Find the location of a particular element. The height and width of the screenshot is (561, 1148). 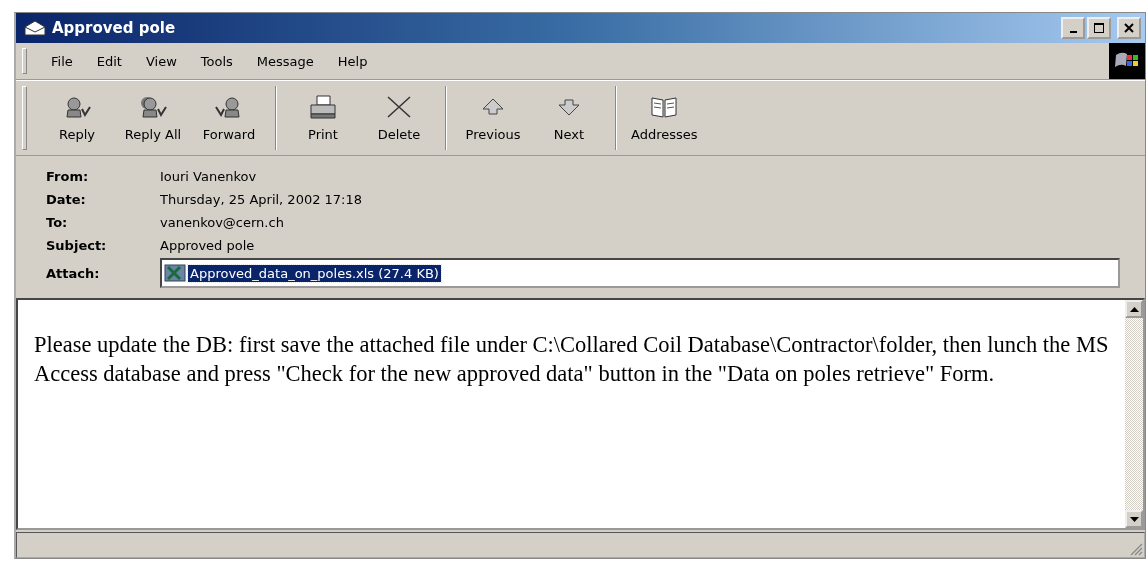

windows-logo-icon is located at coordinates (1127, 61).